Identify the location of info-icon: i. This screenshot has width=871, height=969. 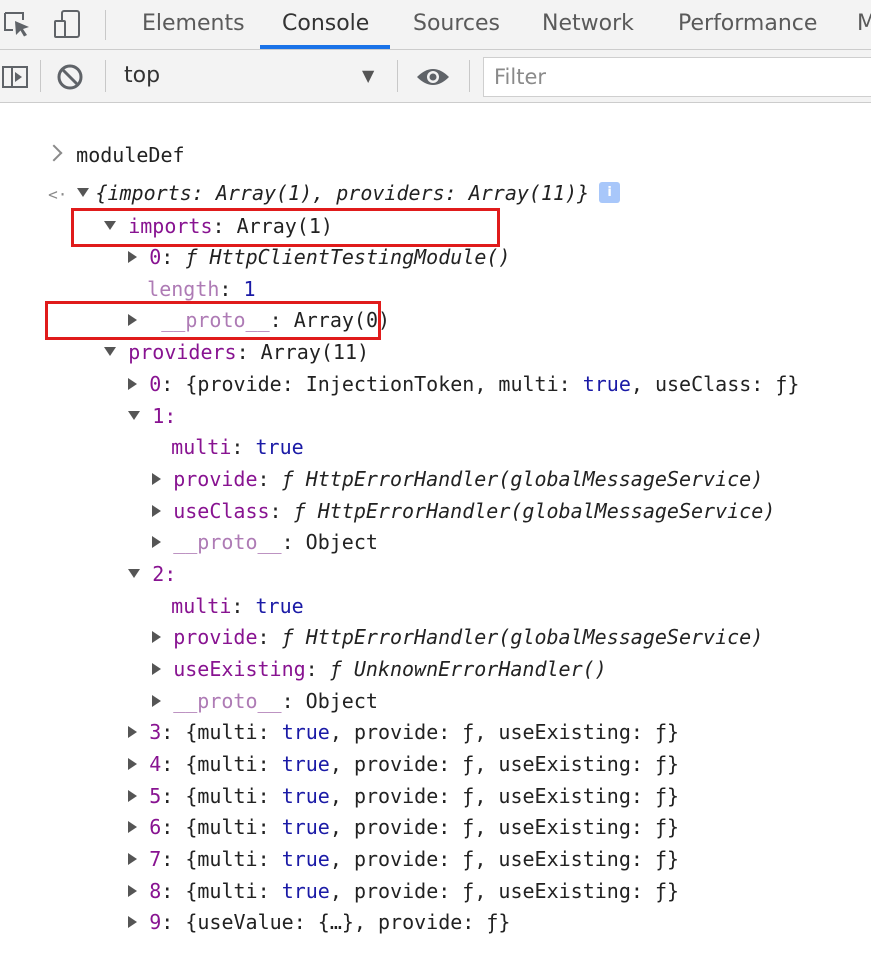
(610, 192).